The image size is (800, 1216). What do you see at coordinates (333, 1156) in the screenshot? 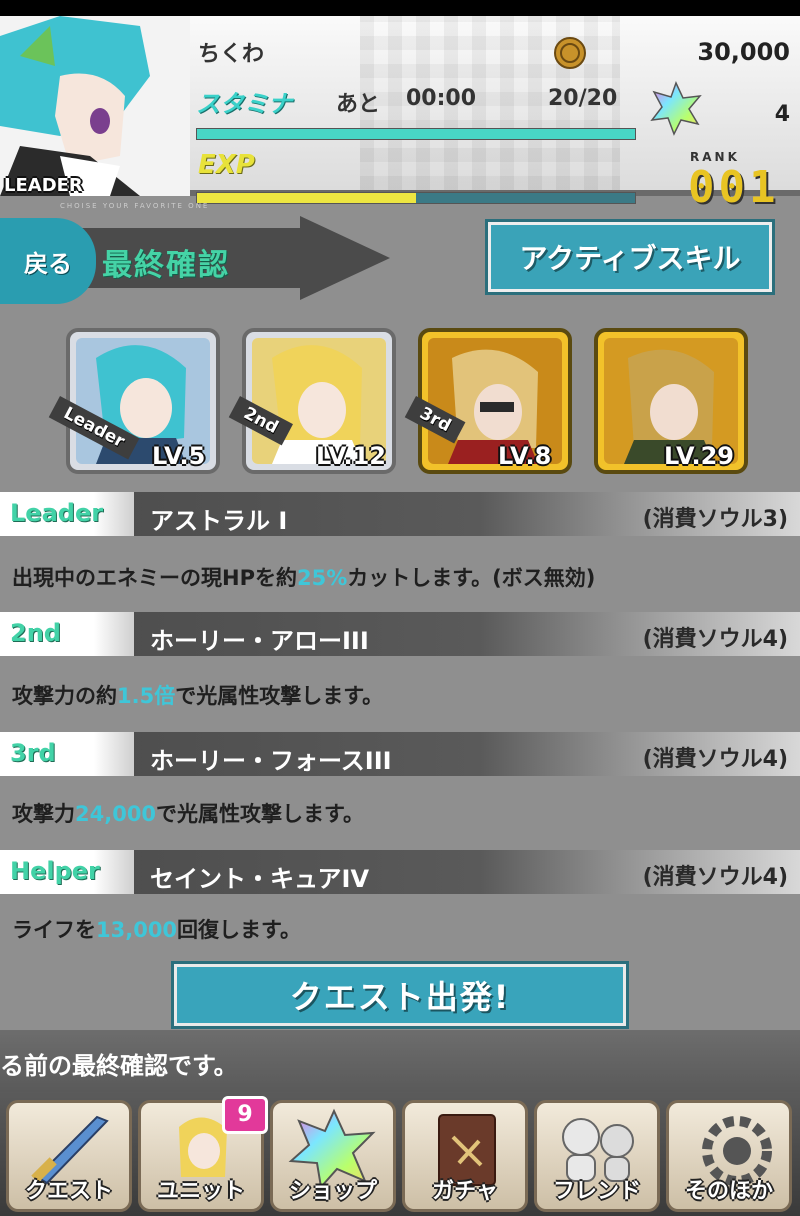
I see `nav-button-shop: ショップ` at bounding box center [333, 1156].